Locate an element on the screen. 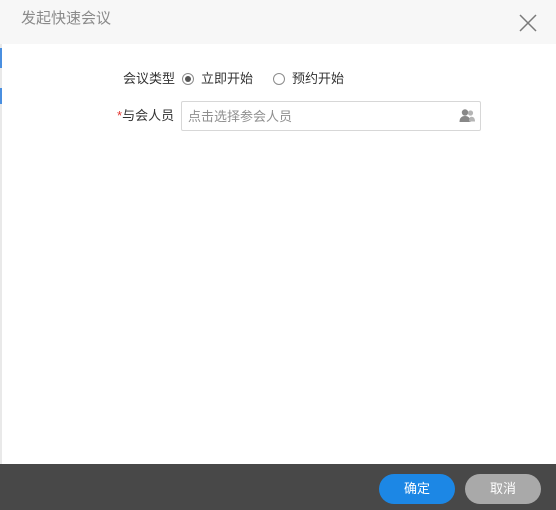  radio-start-now-label: 立即开始 is located at coordinates (227, 79).